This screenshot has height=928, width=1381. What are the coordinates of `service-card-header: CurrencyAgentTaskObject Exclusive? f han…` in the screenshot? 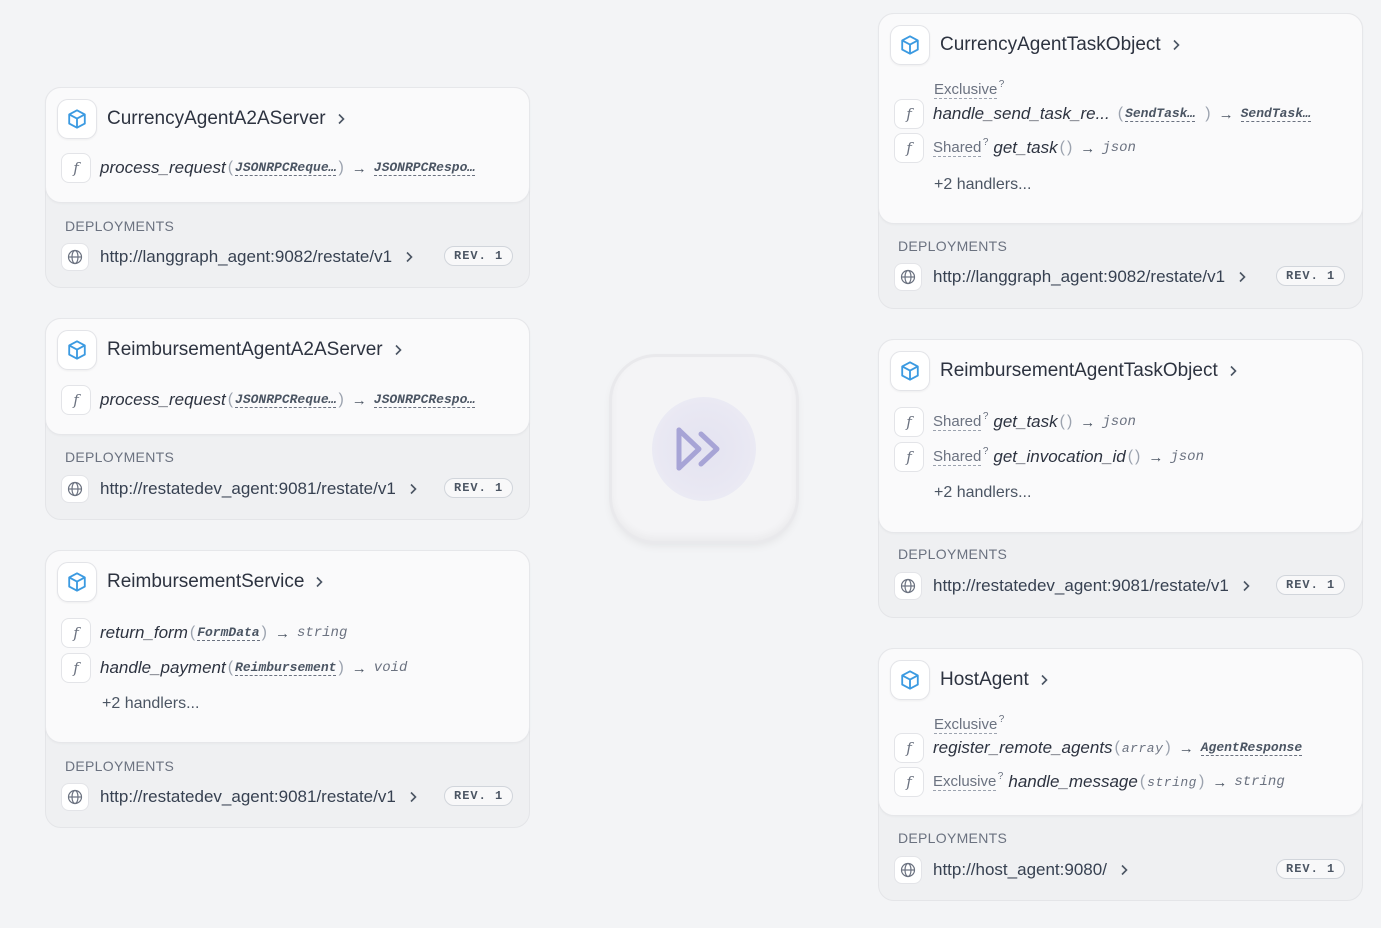 It's located at (1120, 118).